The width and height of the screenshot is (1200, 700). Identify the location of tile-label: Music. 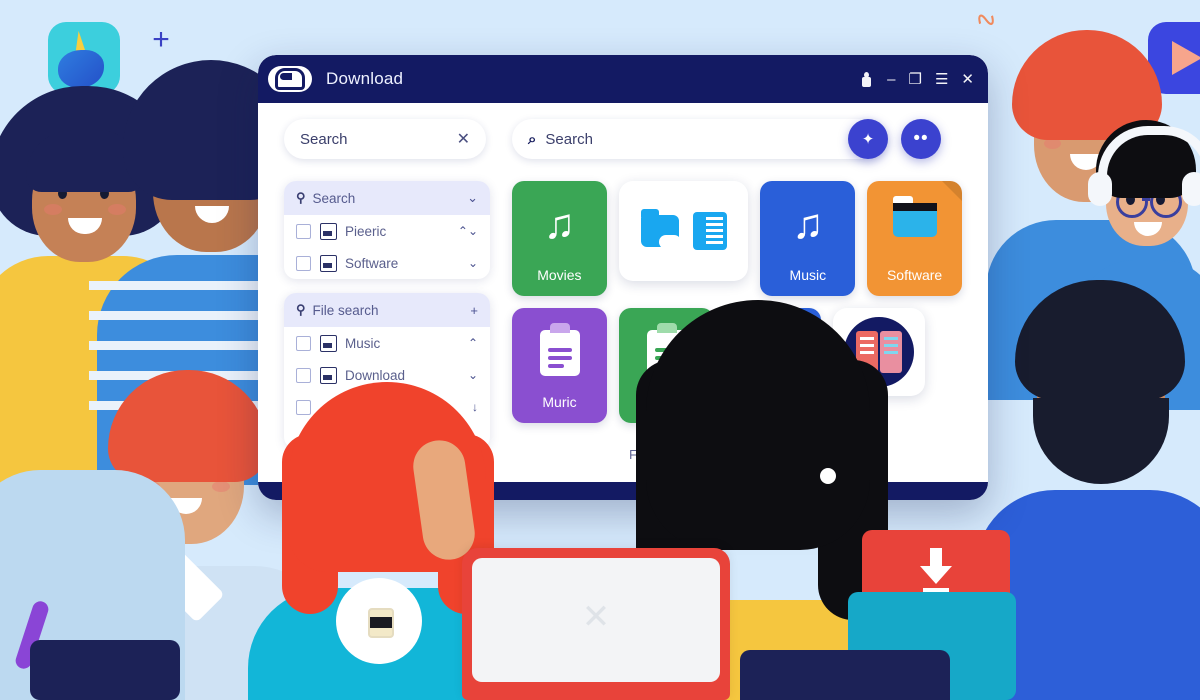
(808, 275).